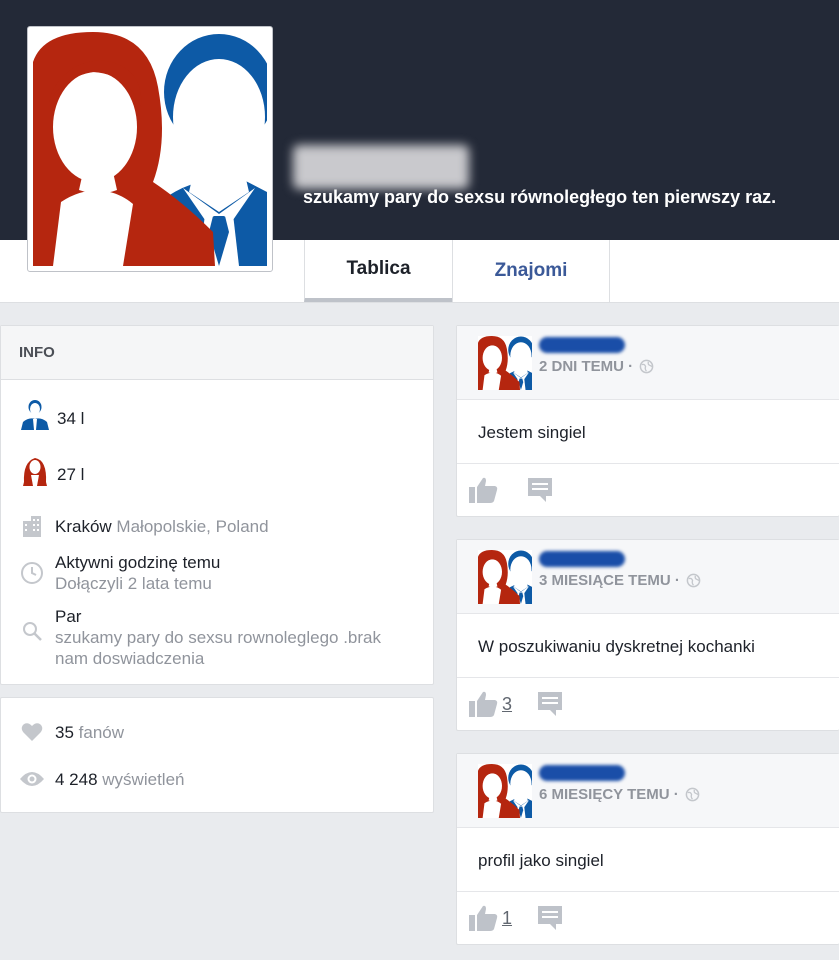 Image resolution: width=839 pixels, height=960 pixels. I want to click on post-actions: 3, so click(648, 704).